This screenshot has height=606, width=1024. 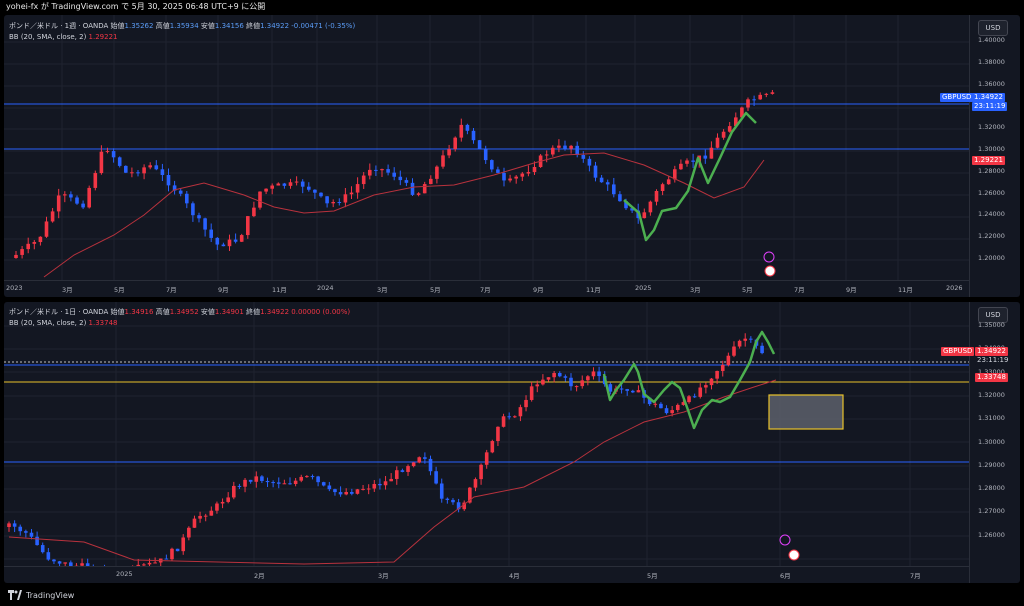 I want to click on daily-time-axis: 2025 2月 3月 4月 5月 6月 7月, so click(x=487, y=574).